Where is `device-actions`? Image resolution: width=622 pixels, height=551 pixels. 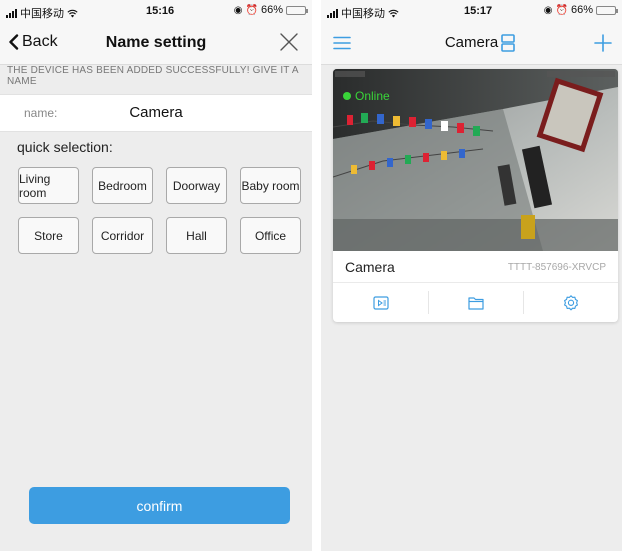
device-actions is located at coordinates (475, 302).